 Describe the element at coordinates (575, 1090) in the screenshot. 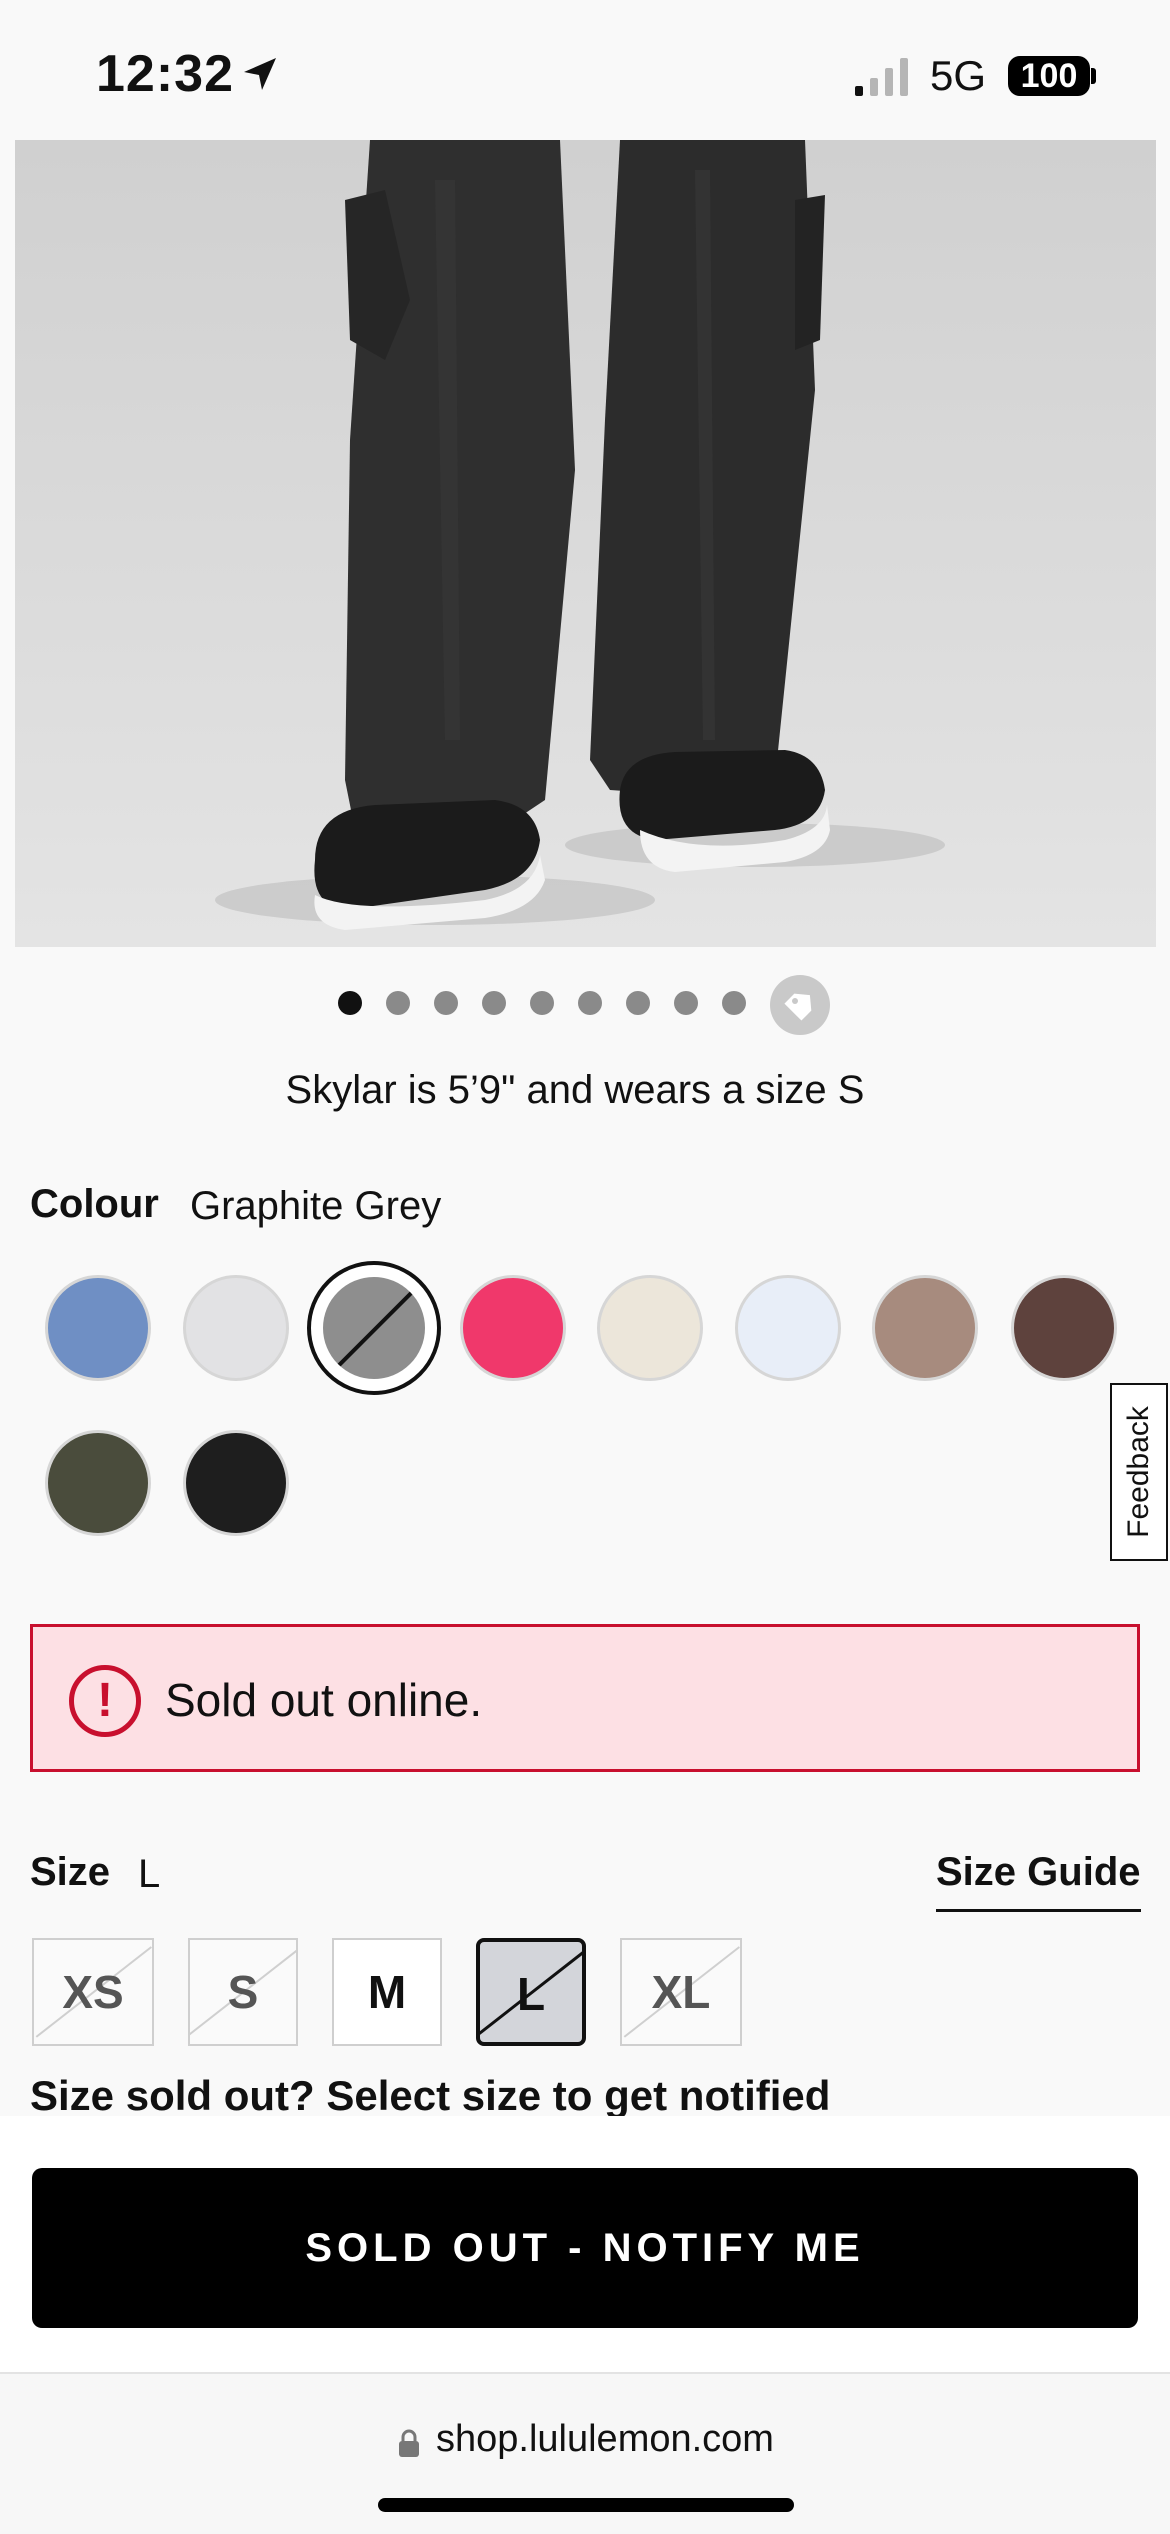

I see `model-fit-note: Skylar is 5’9" and wears a size S` at that location.